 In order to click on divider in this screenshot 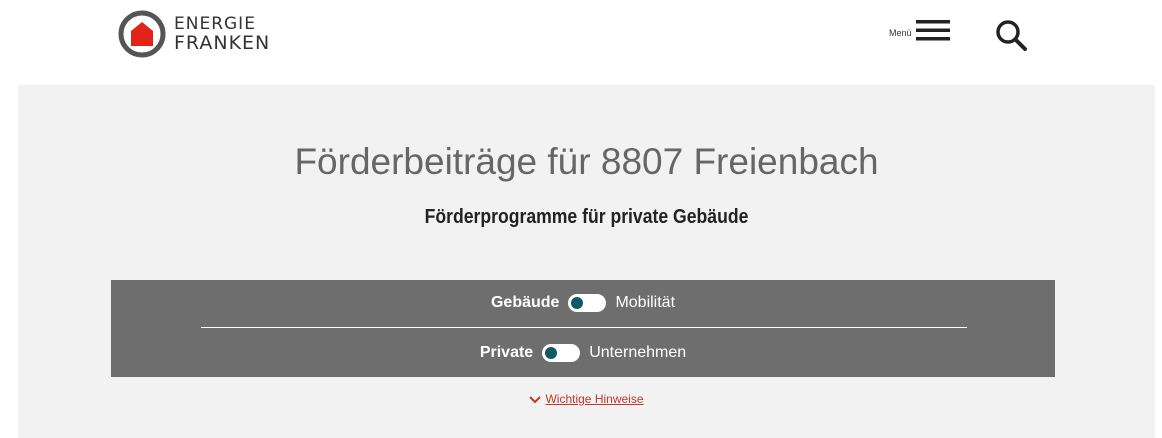, I will do `click(584, 327)`.